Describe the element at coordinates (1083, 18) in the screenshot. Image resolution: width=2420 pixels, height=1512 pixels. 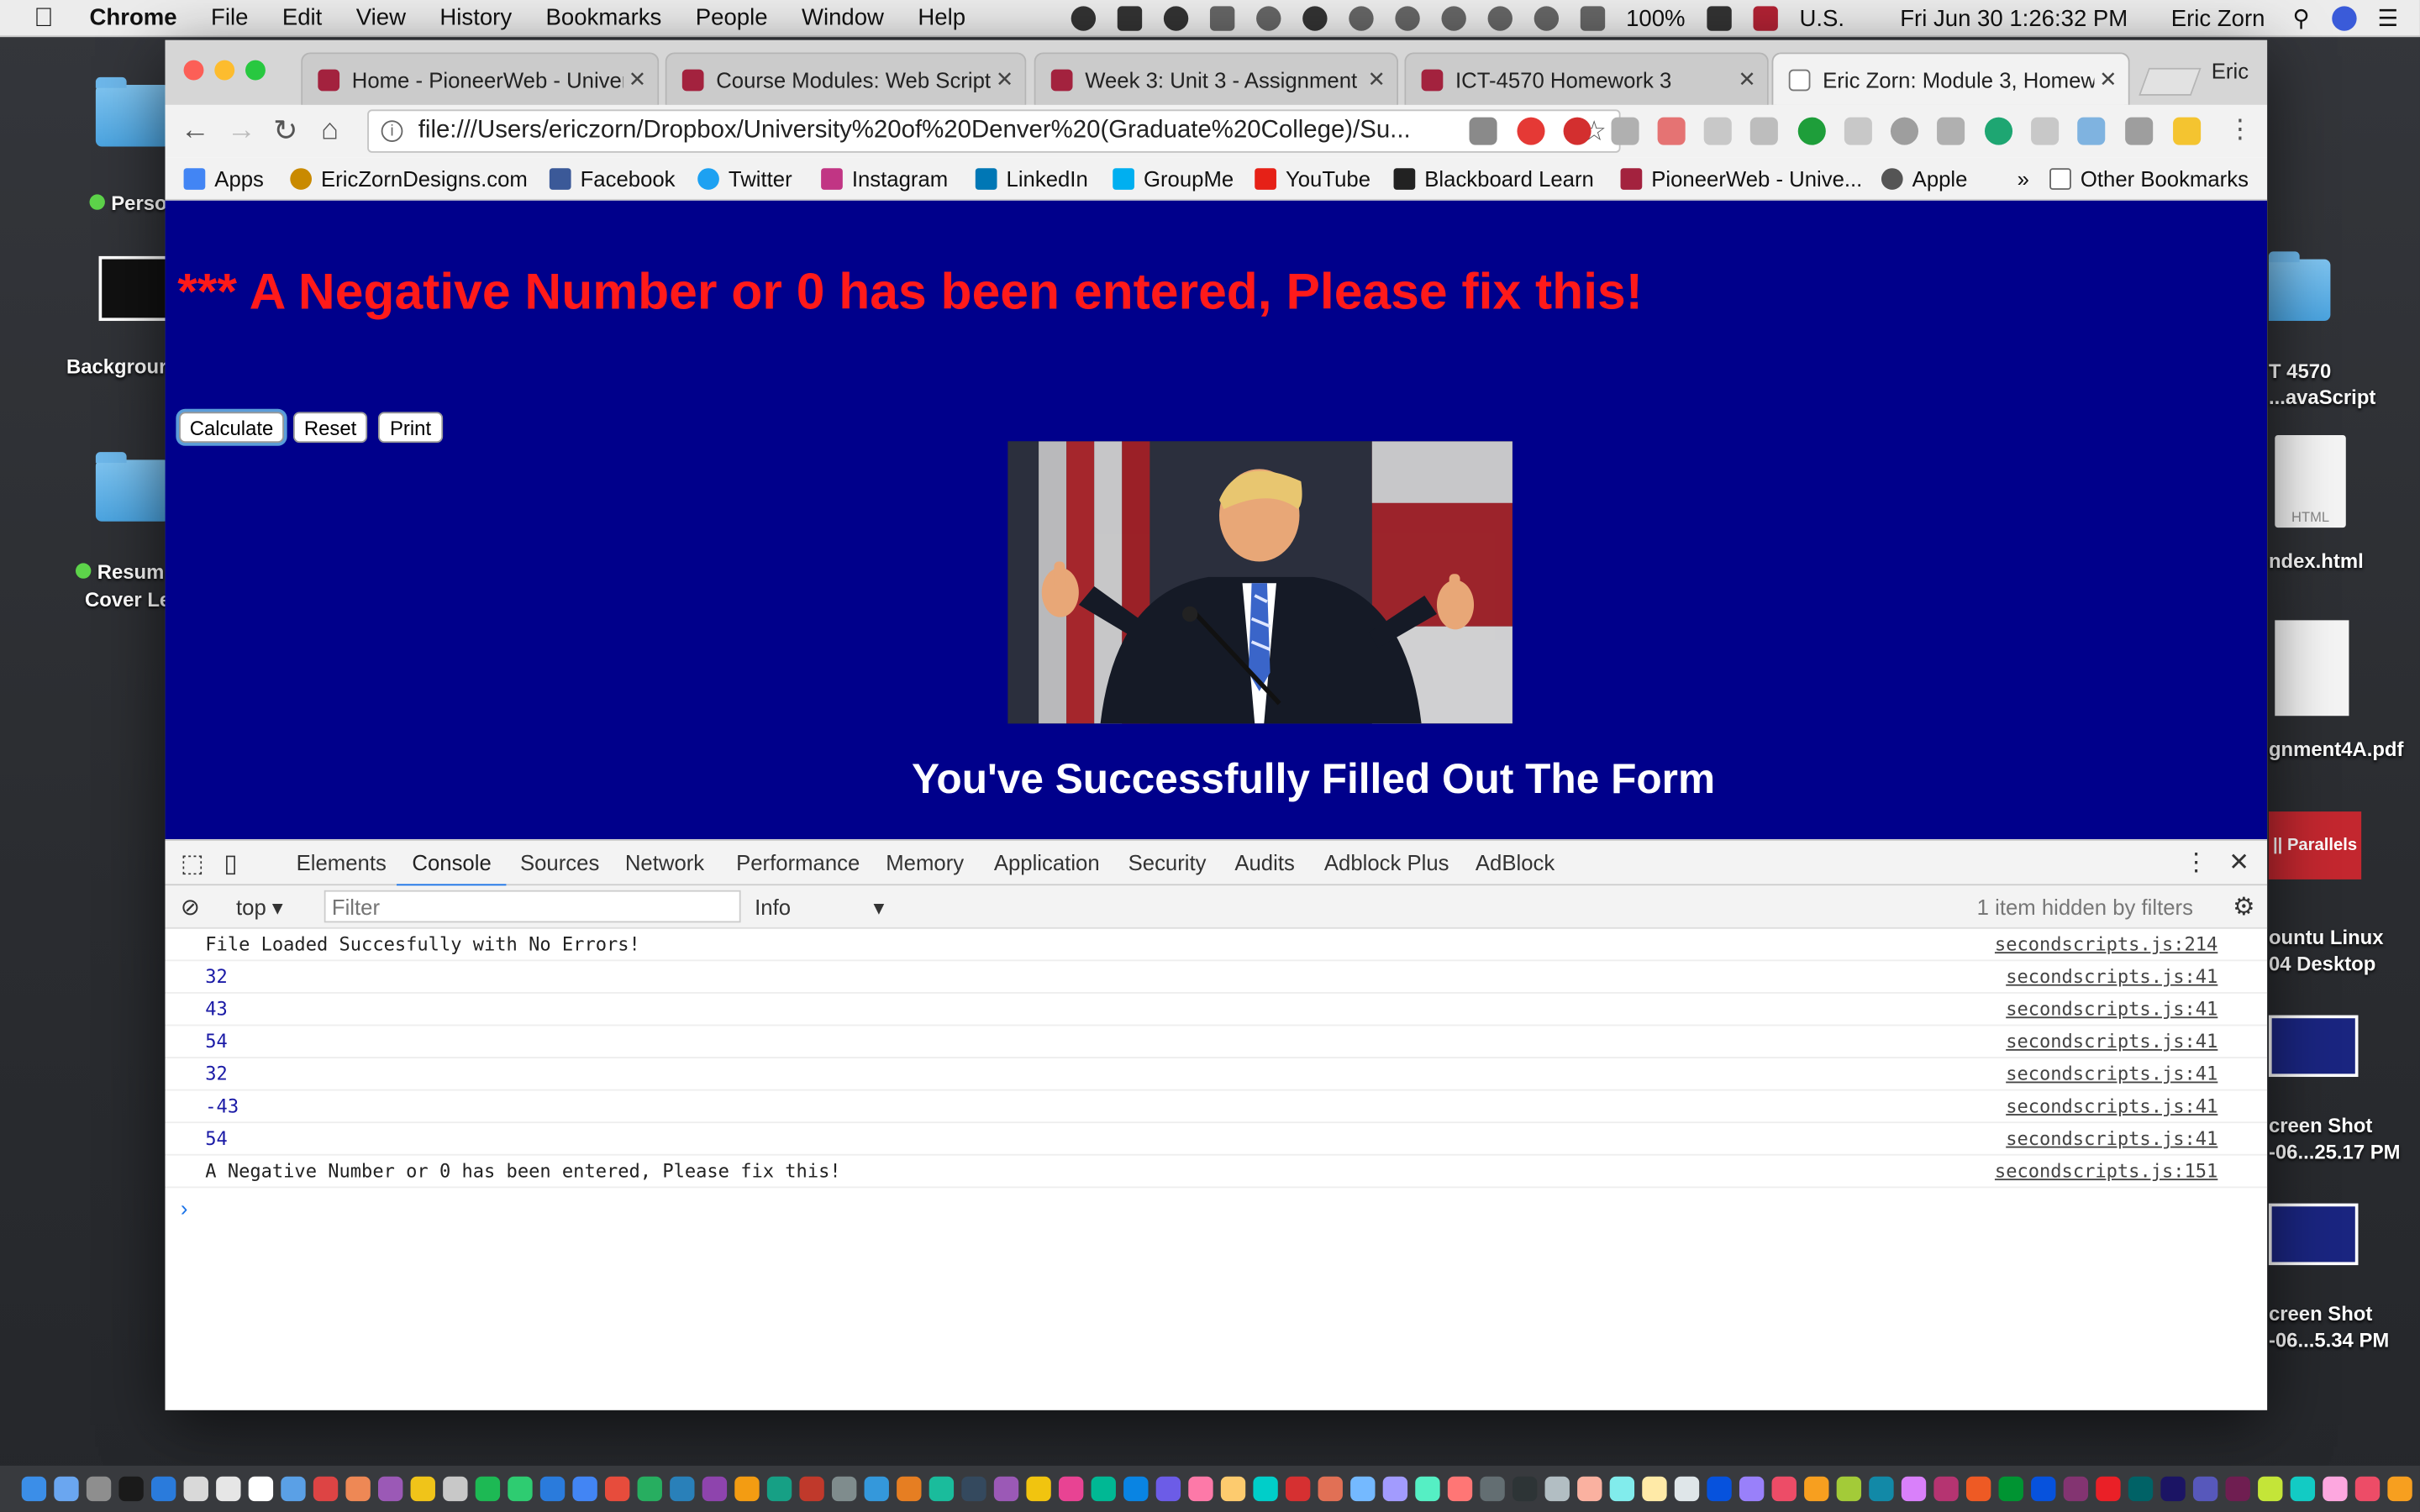
I see `creative-cloud-icon` at that location.